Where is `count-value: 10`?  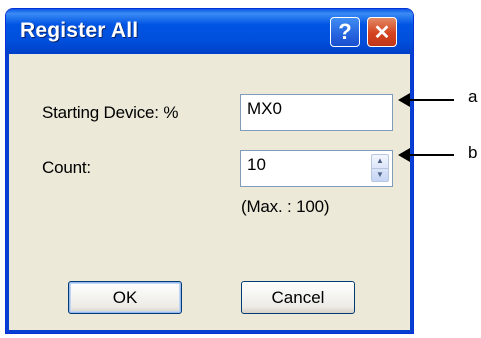 count-value: 10 is located at coordinates (256, 164).